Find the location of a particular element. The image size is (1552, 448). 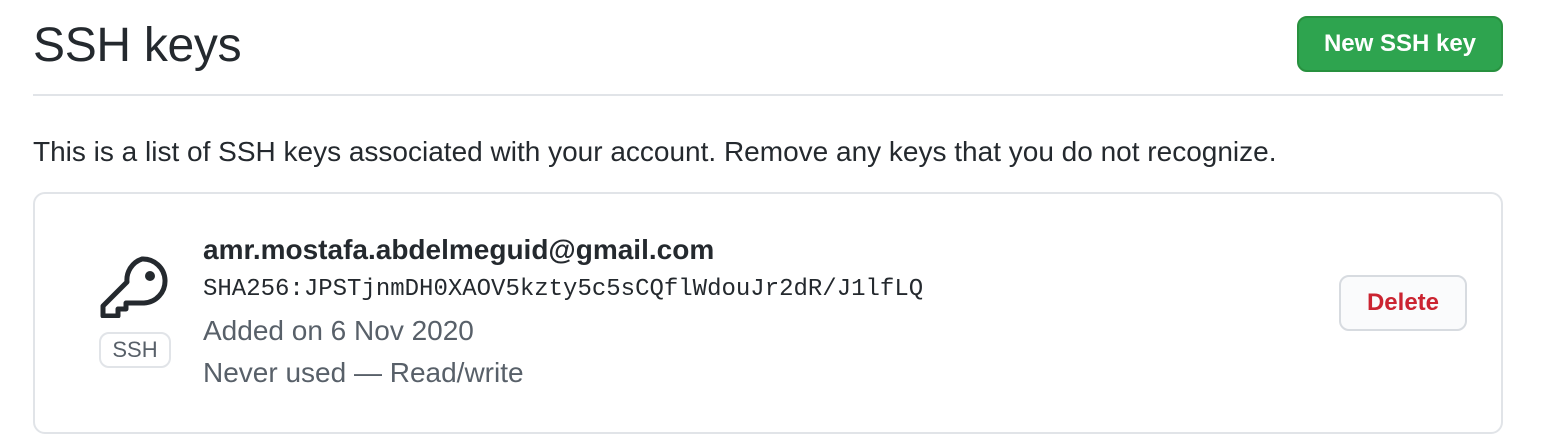

key-title: amr.mostafa.abdelmeguid@gmail.com is located at coordinates (459, 249).